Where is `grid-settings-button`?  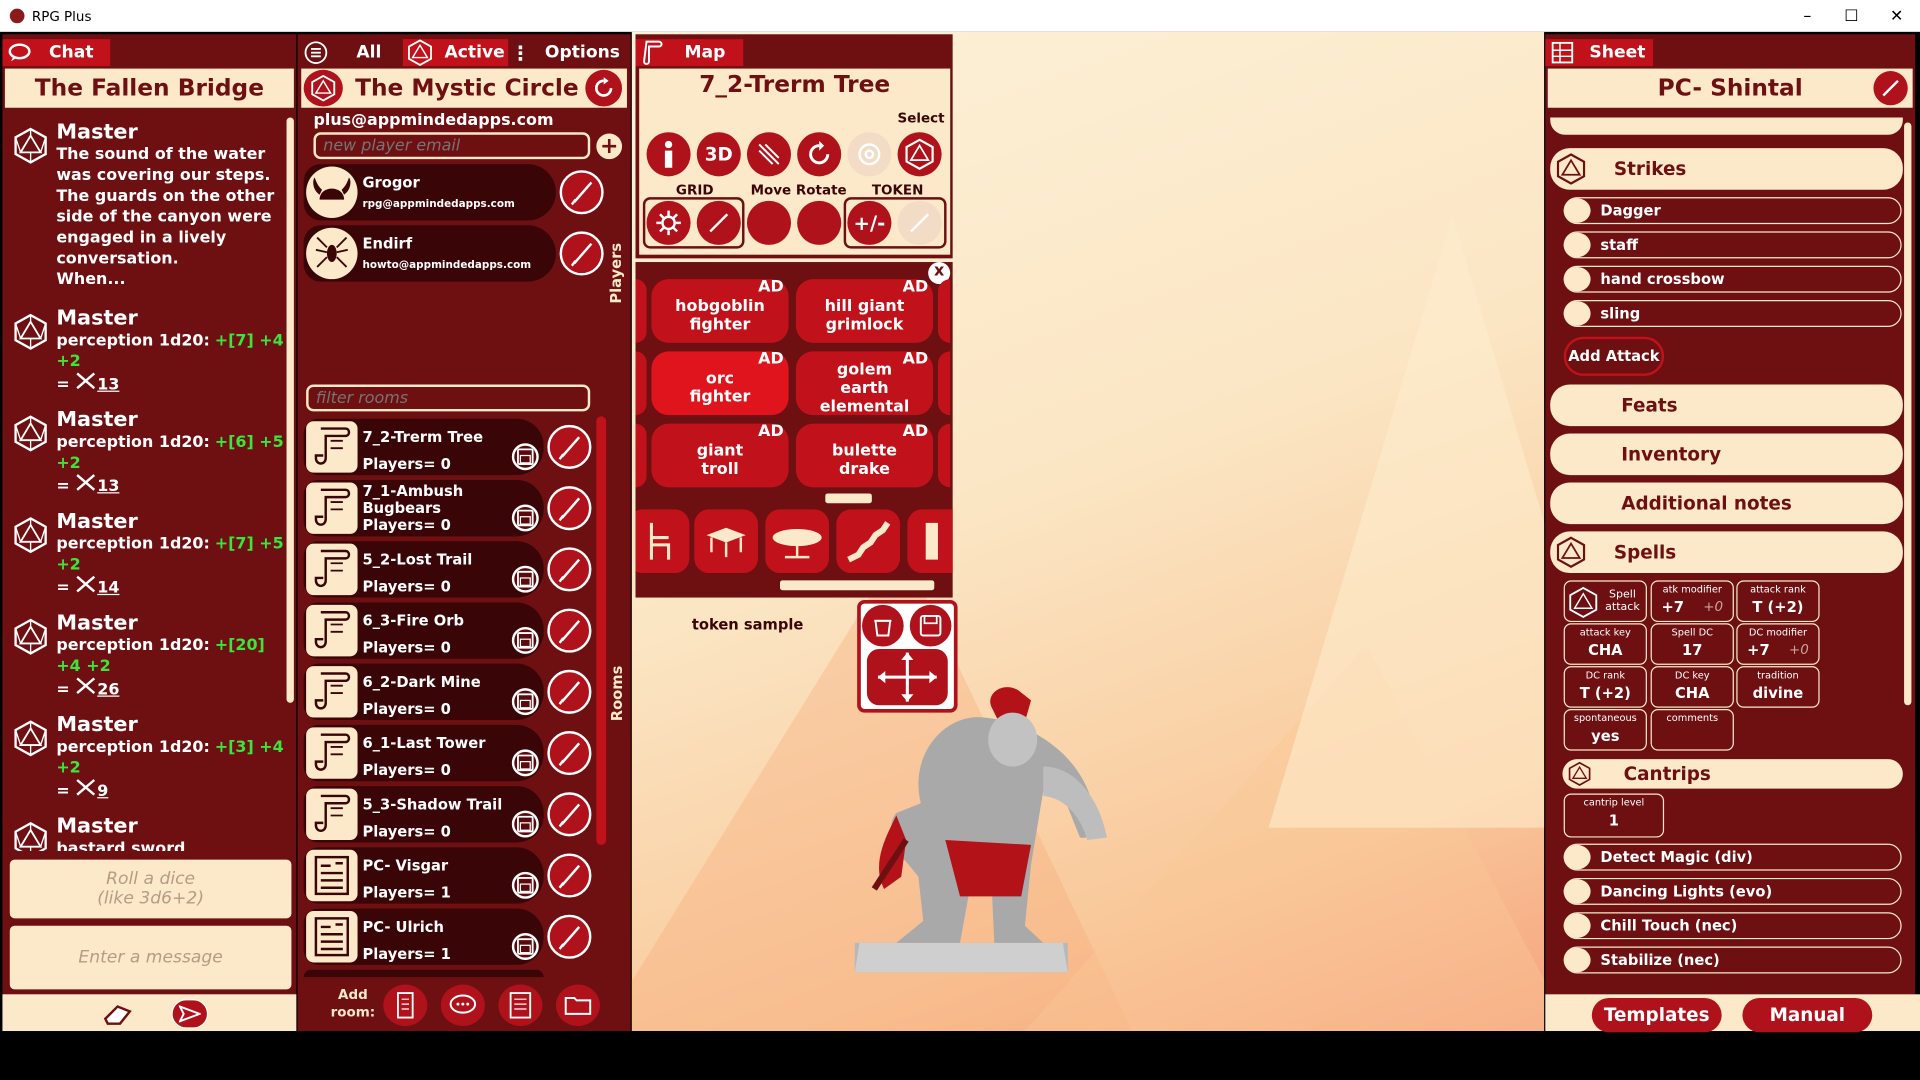
grid-settings-button is located at coordinates (669, 223).